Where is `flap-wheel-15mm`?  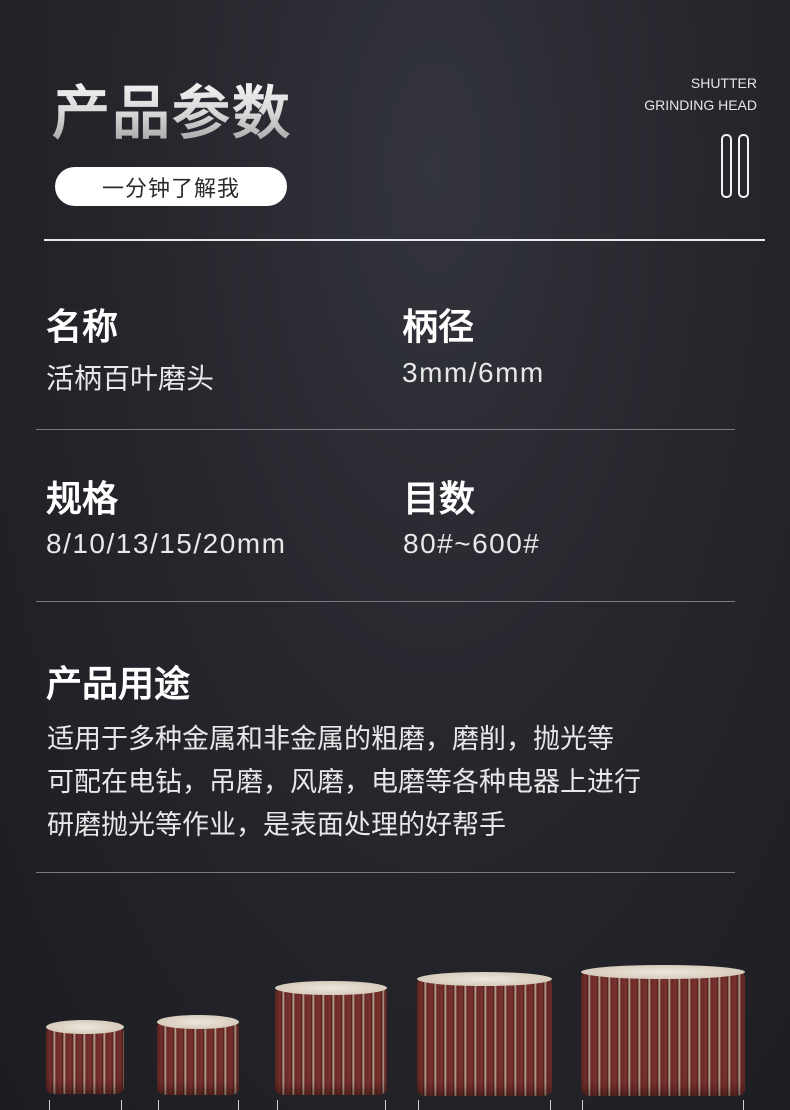 flap-wheel-15mm is located at coordinates (484, 1034).